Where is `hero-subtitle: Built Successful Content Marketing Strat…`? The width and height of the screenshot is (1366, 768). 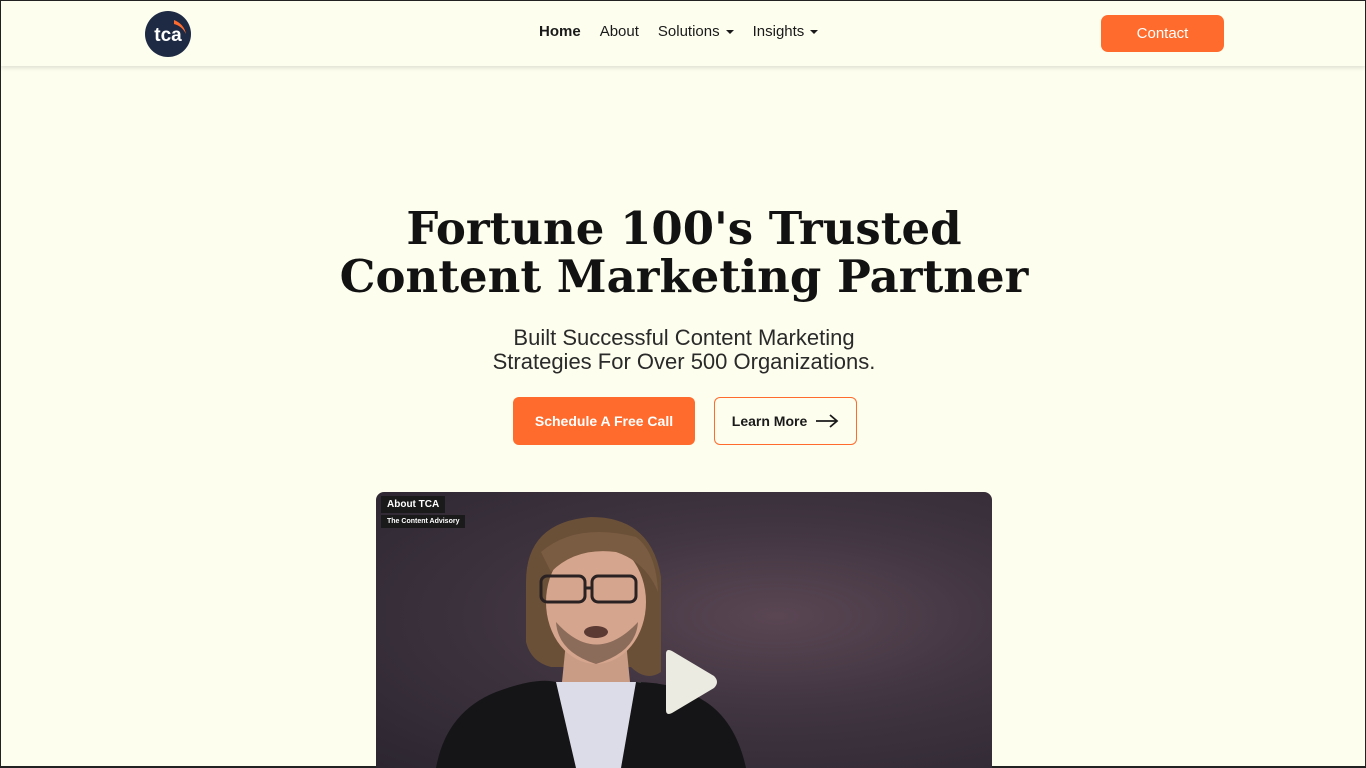
hero-subtitle: Built Successful Content Marketing Strat… is located at coordinates (683, 350).